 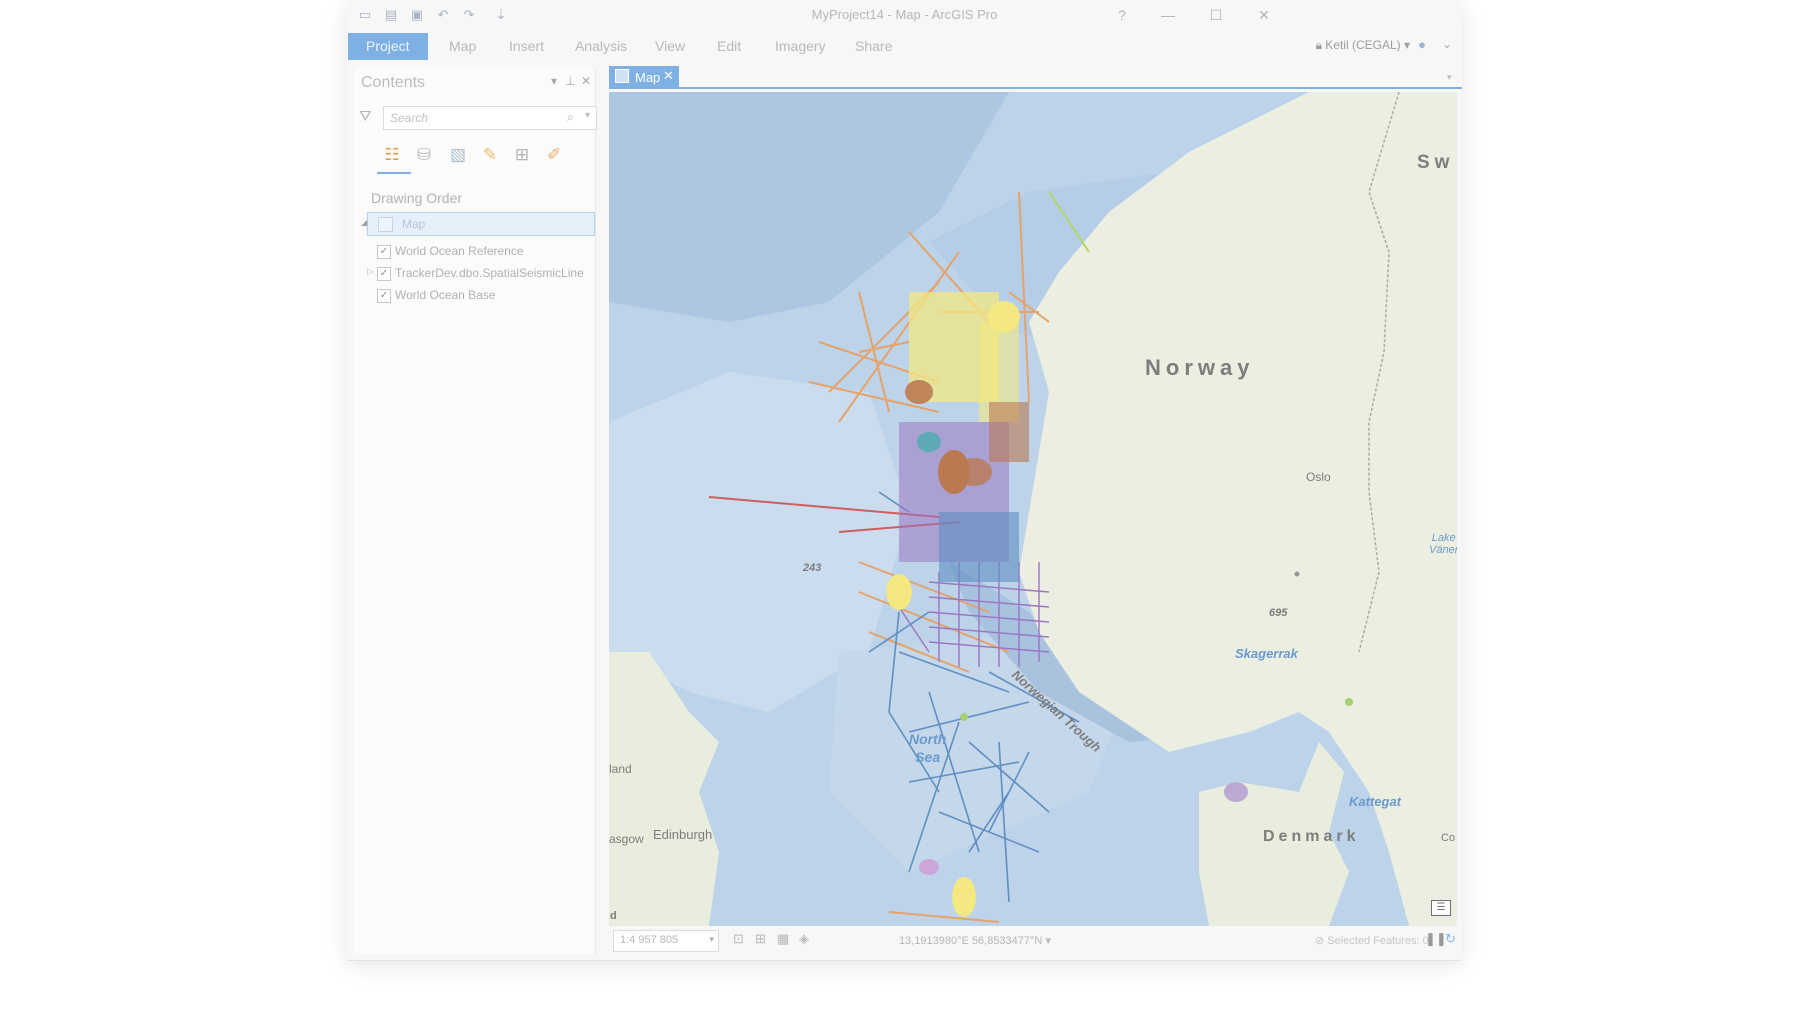 I want to click on list-by-data-source-icon: ⛁, so click(x=424, y=155).